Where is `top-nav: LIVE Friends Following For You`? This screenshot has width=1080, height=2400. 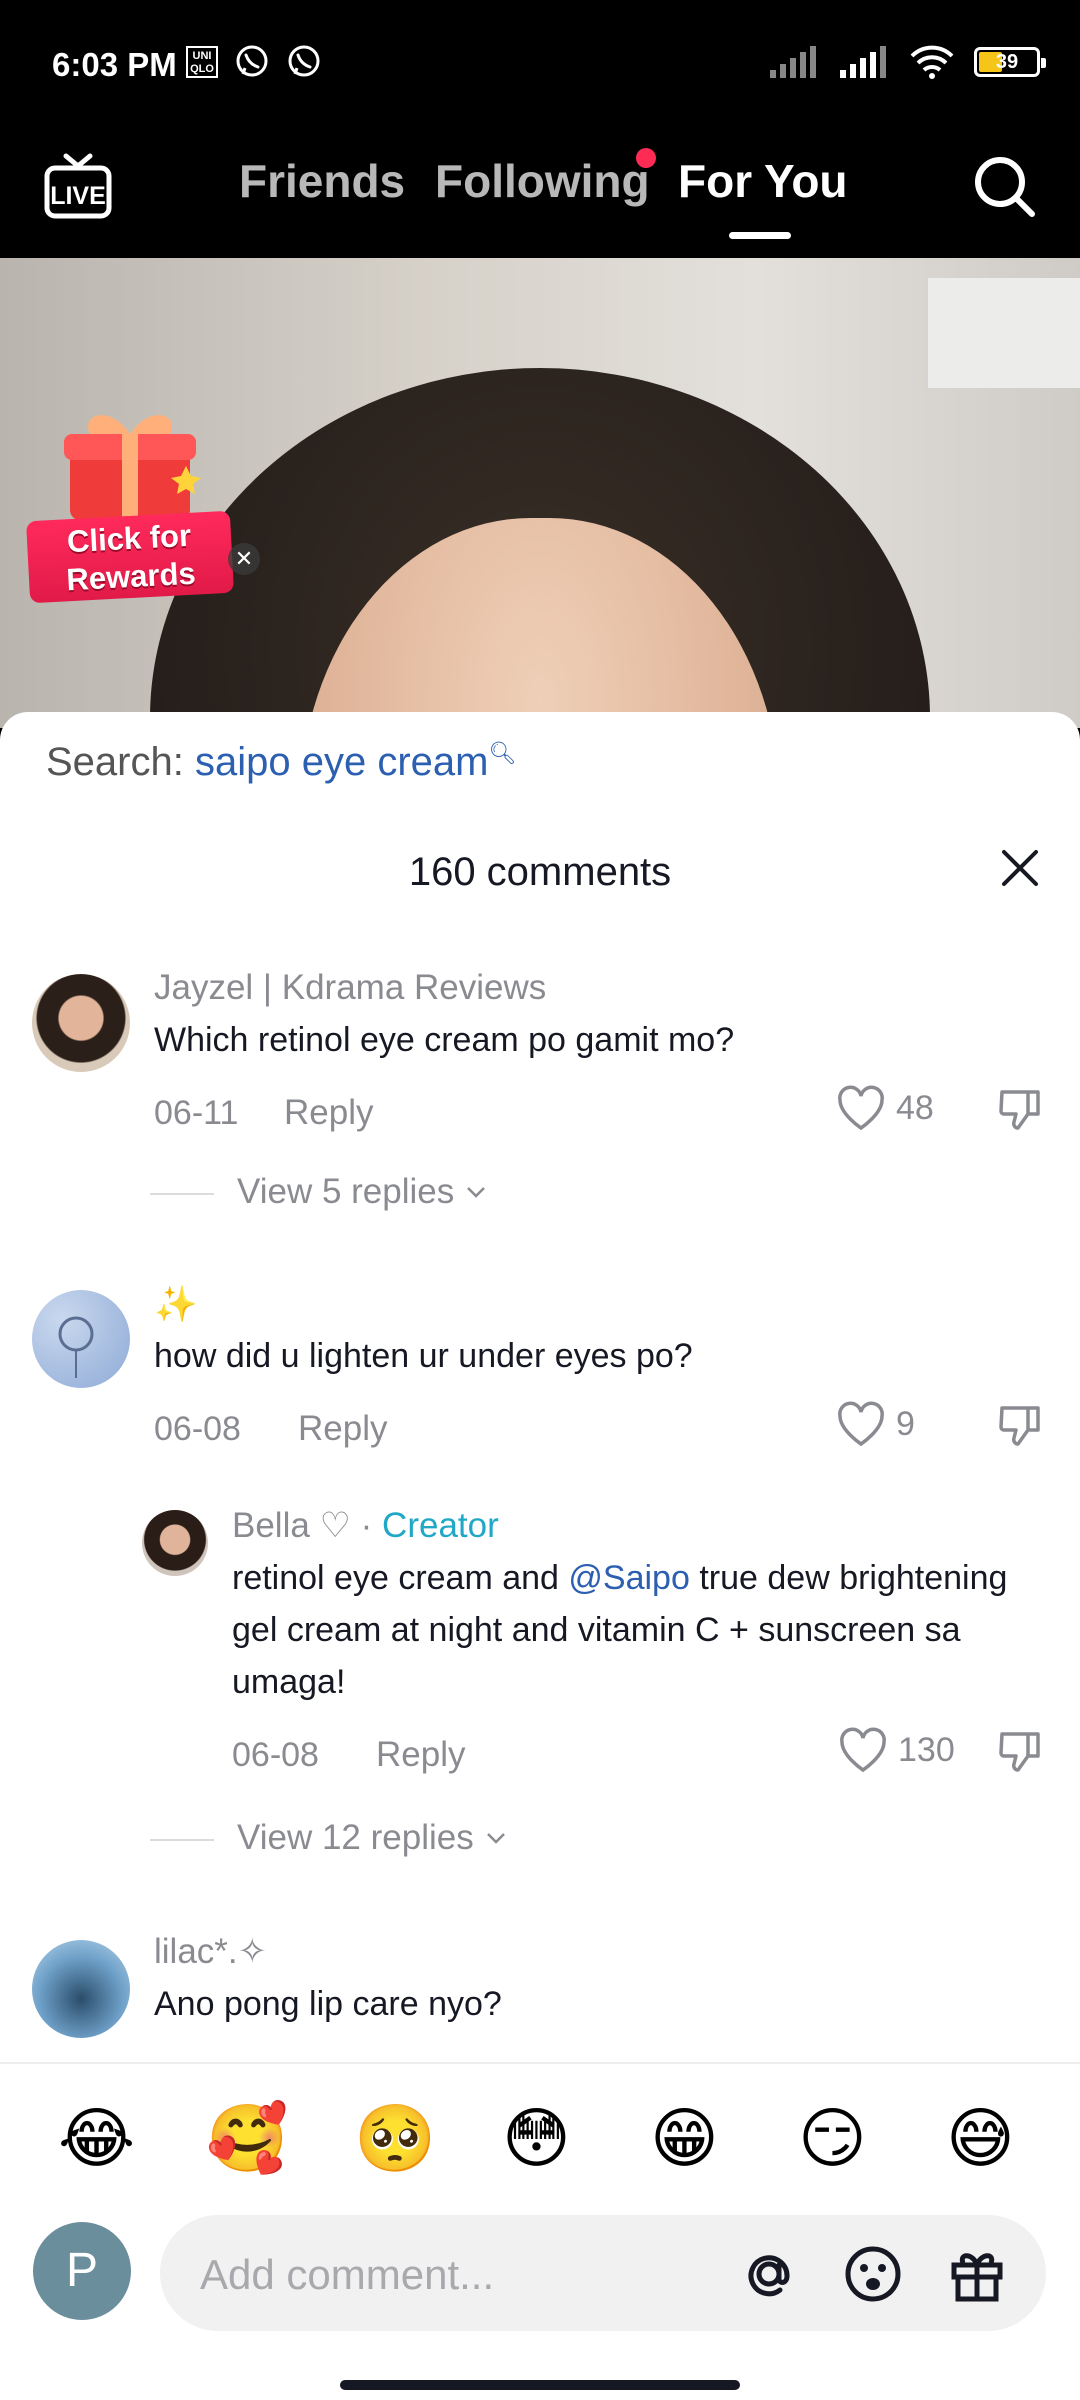
top-nav: LIVE Friends Following For You is located at coordinates (540, 194).